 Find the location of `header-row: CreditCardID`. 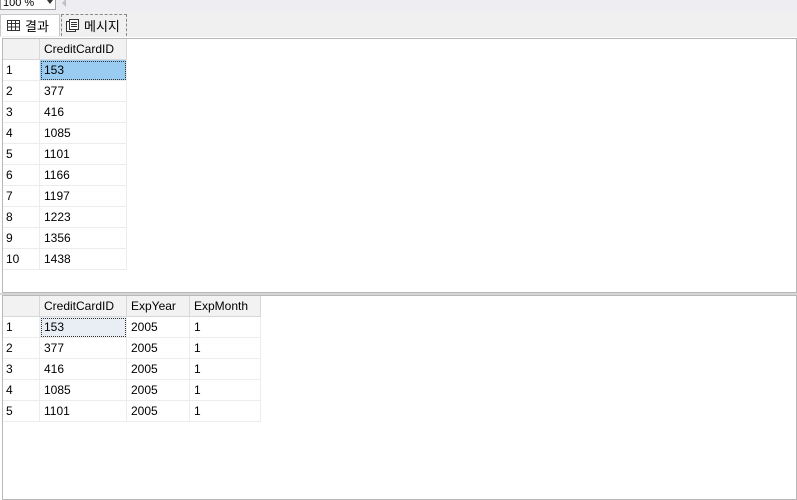

header-row: CreditCardID is located at coordinates (65, 49).